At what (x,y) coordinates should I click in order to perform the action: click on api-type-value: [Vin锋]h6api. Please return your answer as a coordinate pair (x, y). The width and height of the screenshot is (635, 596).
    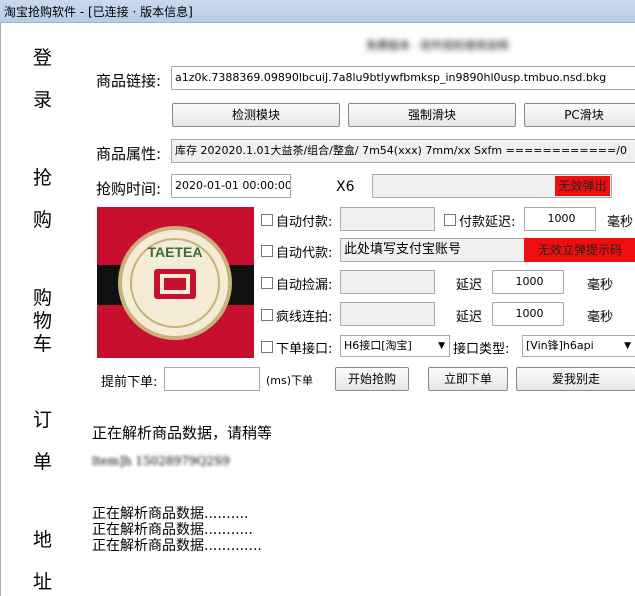
    Looking at the image, I should click on (560, 345).